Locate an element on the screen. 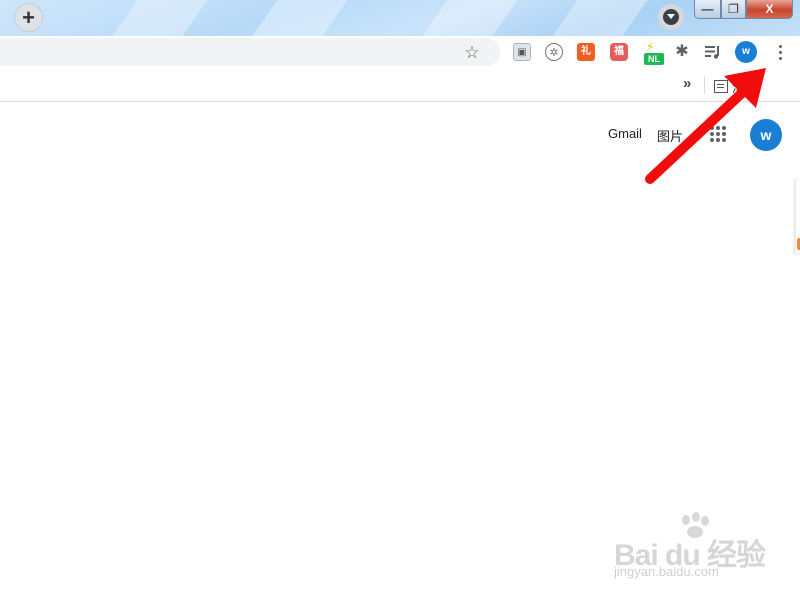 The height and width of the screenshot is (600, 800). google-page-header: Gmail 图片 w is located at coordinates (400, 135).